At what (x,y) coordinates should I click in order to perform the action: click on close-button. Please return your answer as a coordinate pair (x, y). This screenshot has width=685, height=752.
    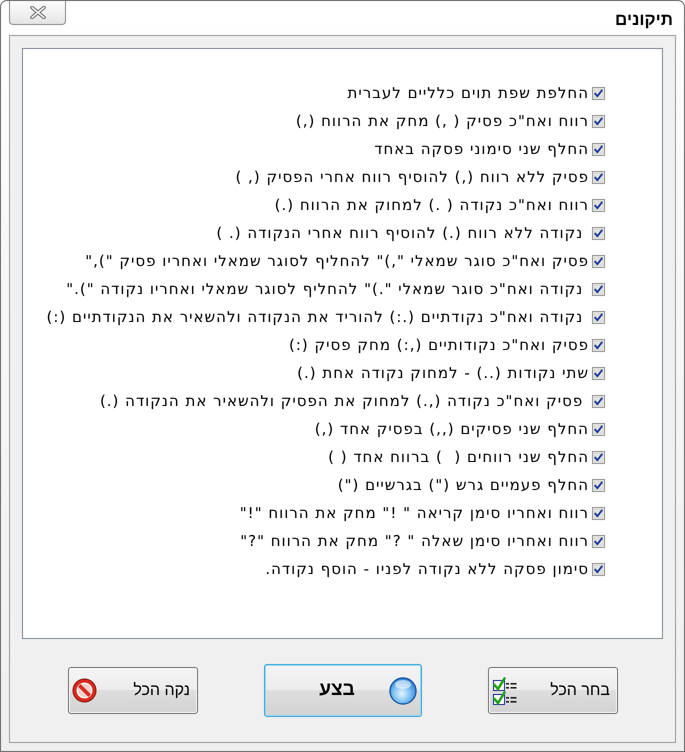
    Looking at the image, I should click on (37, 13).